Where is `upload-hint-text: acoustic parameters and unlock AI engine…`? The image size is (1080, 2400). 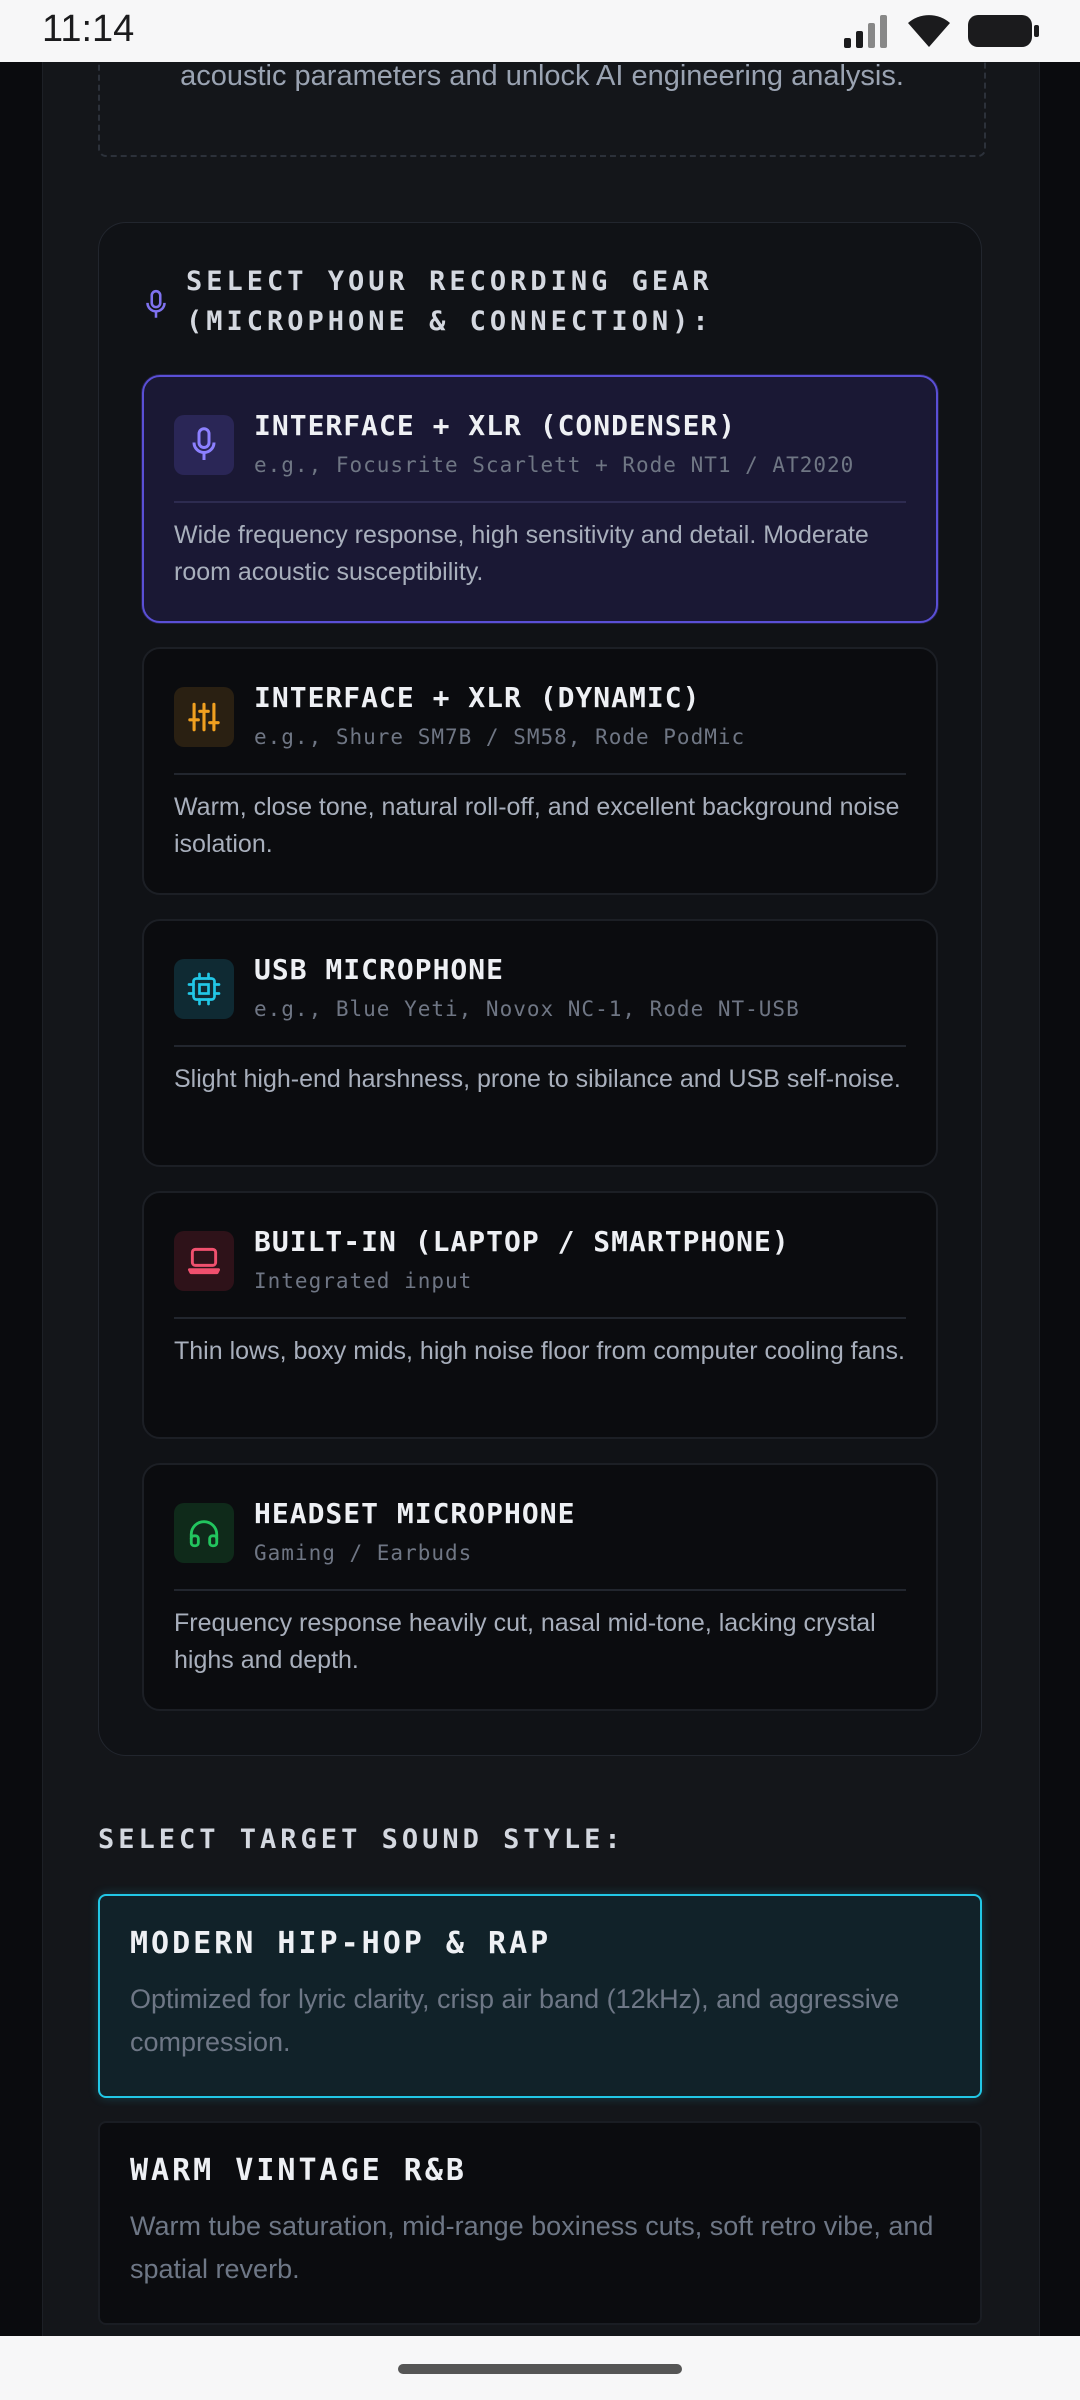
upload-hint-text: acoustic parameters and unlock AI engine… is located at coordinates (542, 76).